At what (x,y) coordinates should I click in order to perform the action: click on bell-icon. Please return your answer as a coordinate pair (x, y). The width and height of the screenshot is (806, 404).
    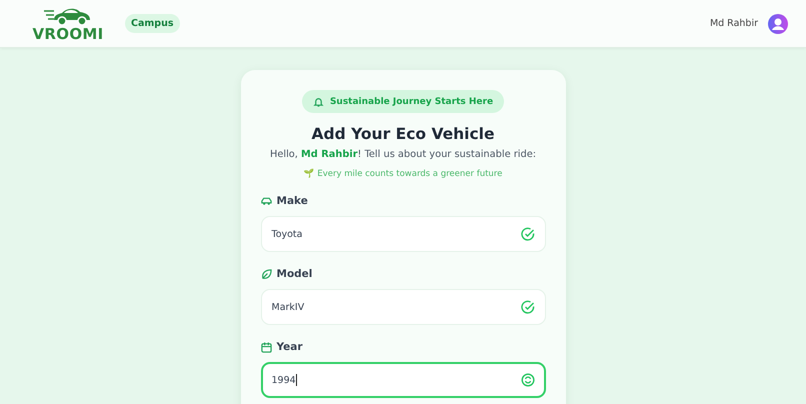
    Looking at the image, I should click on (318, 101).